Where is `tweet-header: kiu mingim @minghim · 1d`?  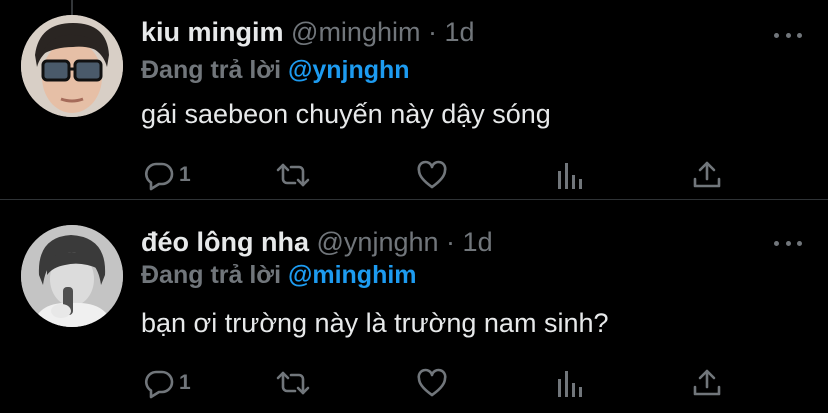 tweet-header: kiu mingim @minghim · 1d is located at coordinates (308, 32).